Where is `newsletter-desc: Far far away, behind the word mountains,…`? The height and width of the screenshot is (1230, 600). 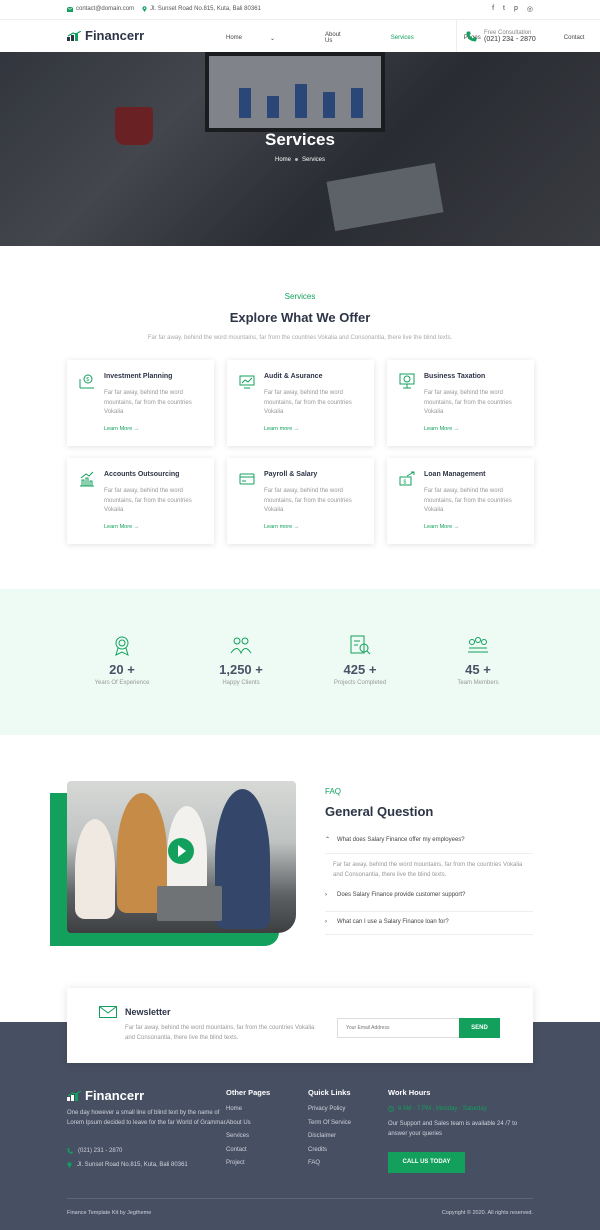 newsletter-desc: Far far away, behind the word mountains,… is located at coordinates (220, 1033).